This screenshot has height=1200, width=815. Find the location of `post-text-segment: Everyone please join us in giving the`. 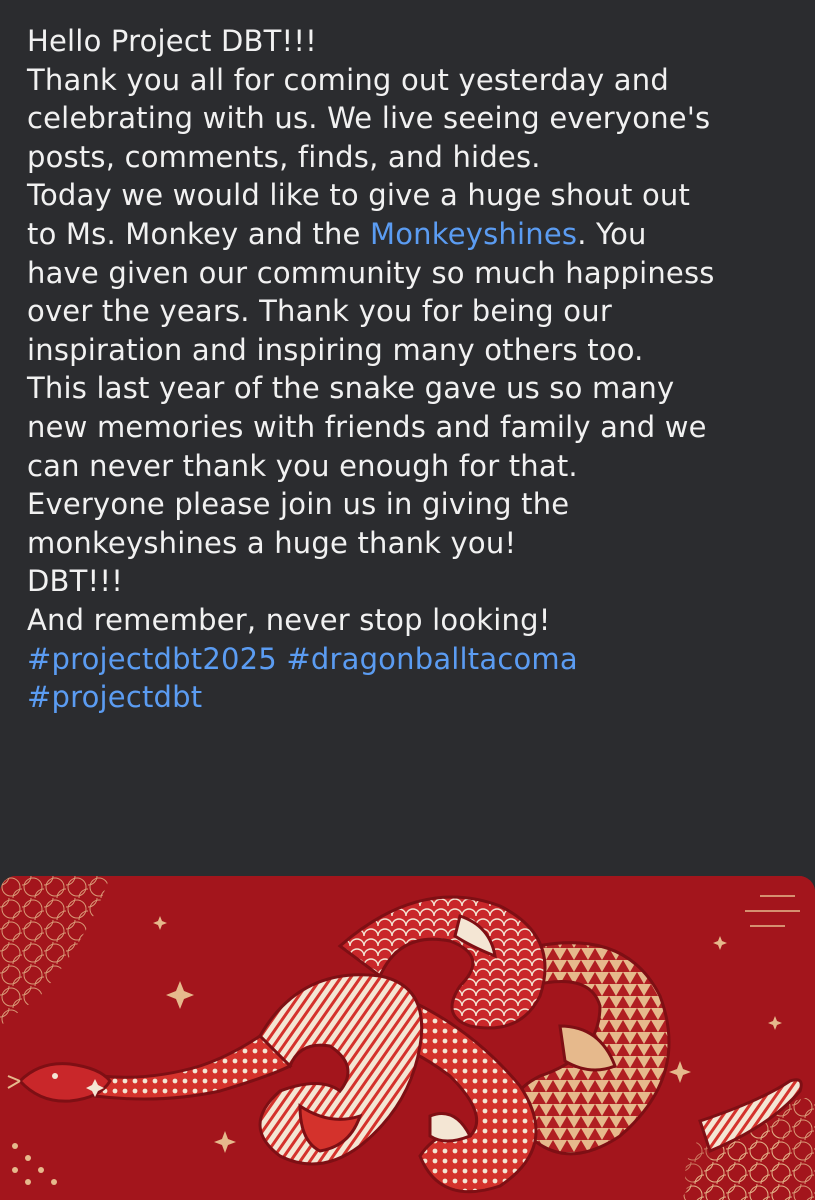

post-text-segment: Everyone please join us in giving the is located at coordinates (298, 504).